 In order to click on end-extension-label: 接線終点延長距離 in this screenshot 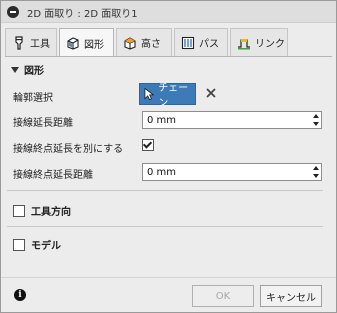, I will do `click(53, 175)`.